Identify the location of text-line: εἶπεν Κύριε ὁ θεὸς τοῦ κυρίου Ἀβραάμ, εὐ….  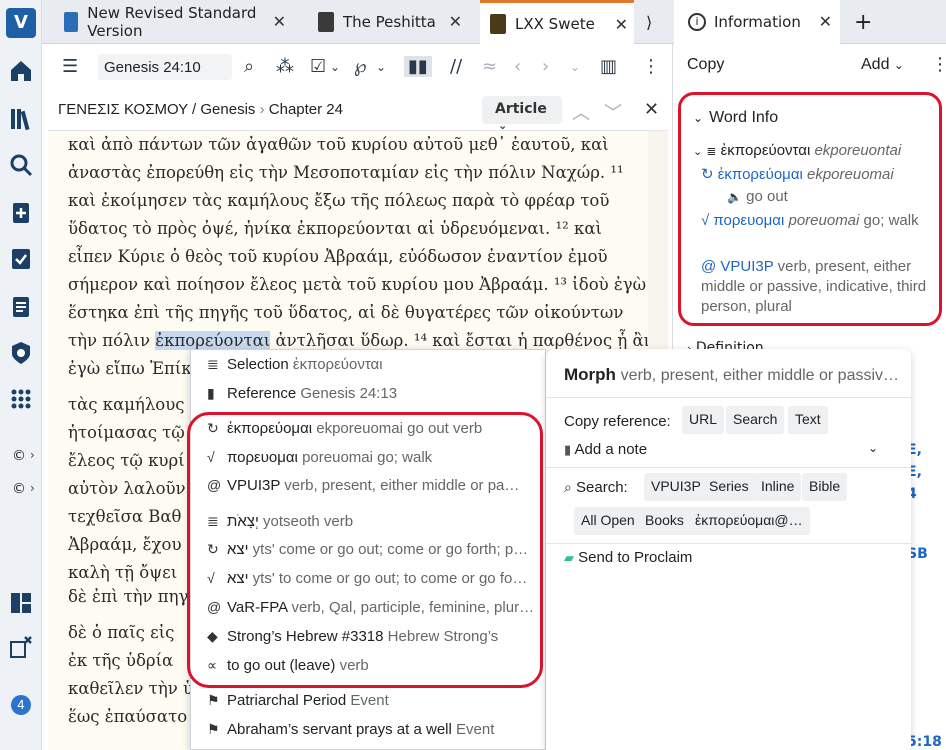
(338, 256).